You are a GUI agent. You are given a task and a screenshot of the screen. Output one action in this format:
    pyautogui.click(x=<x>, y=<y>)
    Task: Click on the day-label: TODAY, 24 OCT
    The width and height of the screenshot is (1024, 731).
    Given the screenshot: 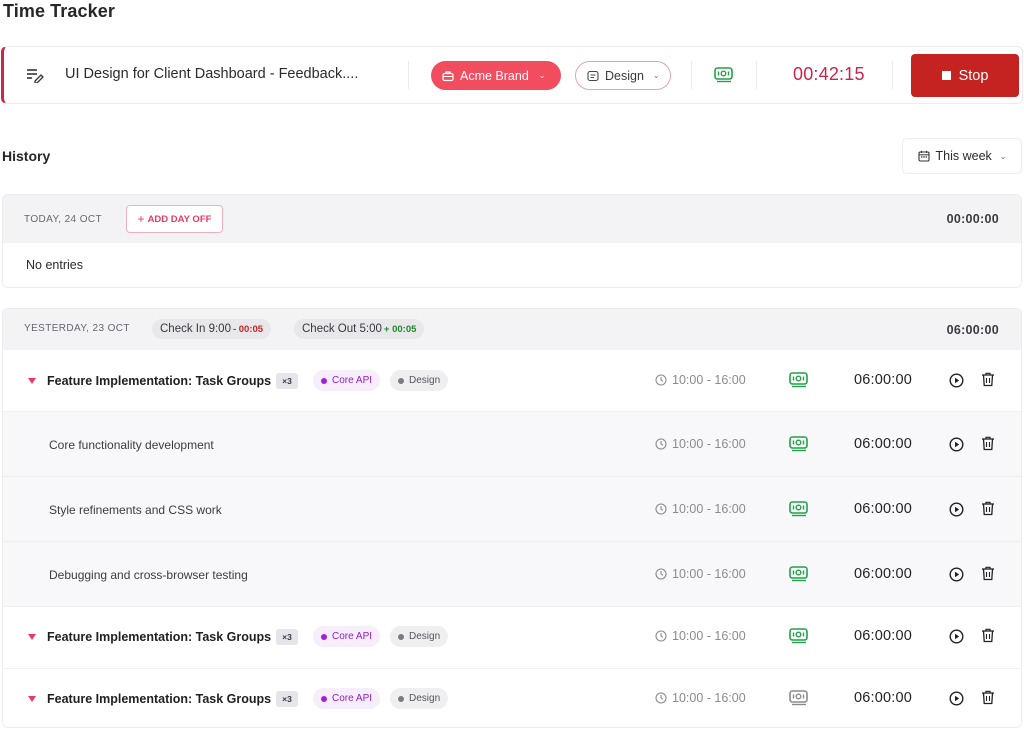 What is the action you would take?
    pyautogui.click(x=63, y=219)
    